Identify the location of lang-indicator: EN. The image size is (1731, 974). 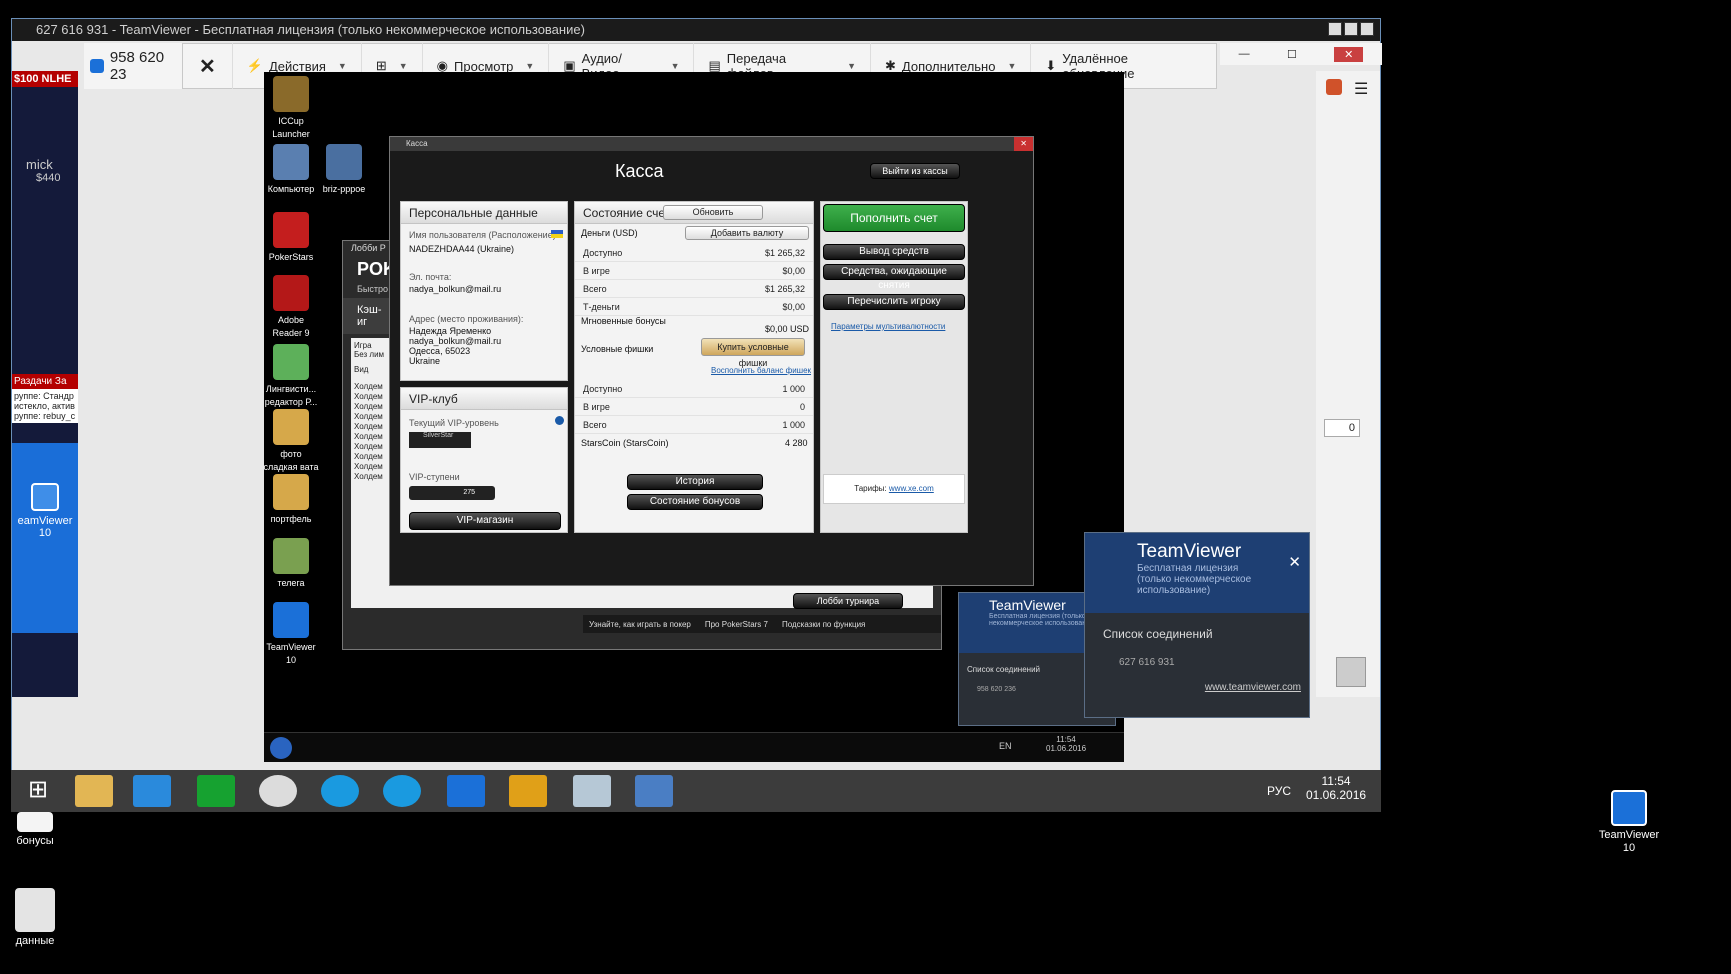
(1005, 746).